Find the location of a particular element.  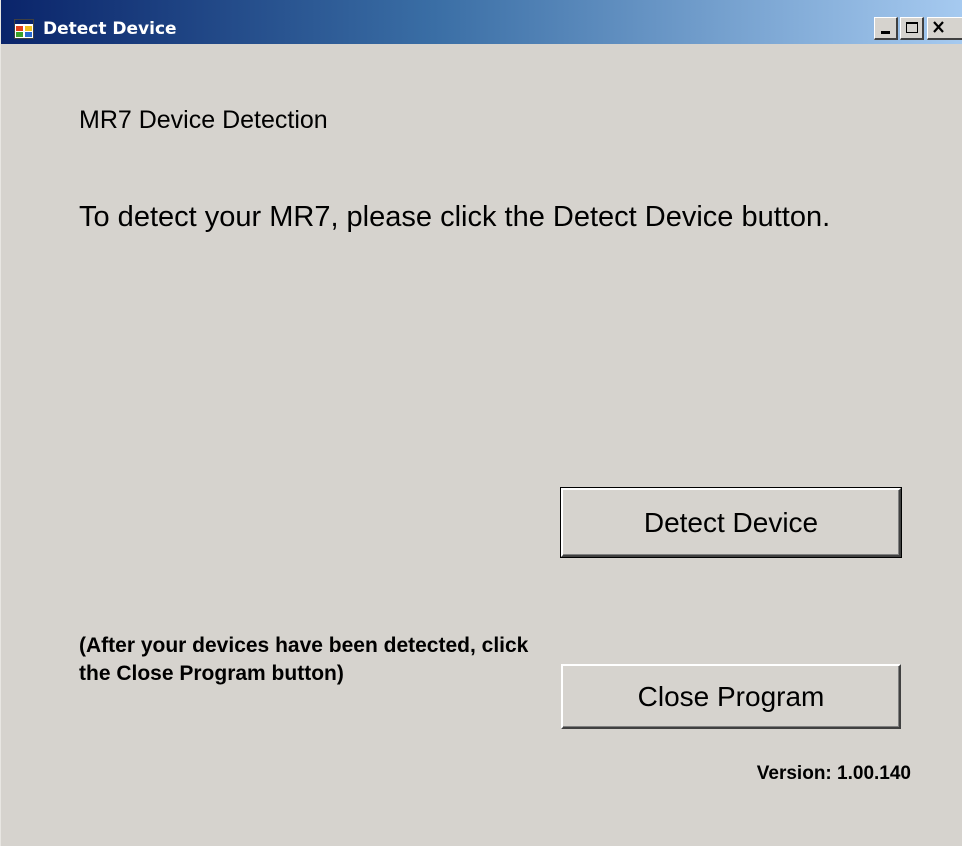

page-title: MR7 Device Detection is located at coordinates (203, 120).